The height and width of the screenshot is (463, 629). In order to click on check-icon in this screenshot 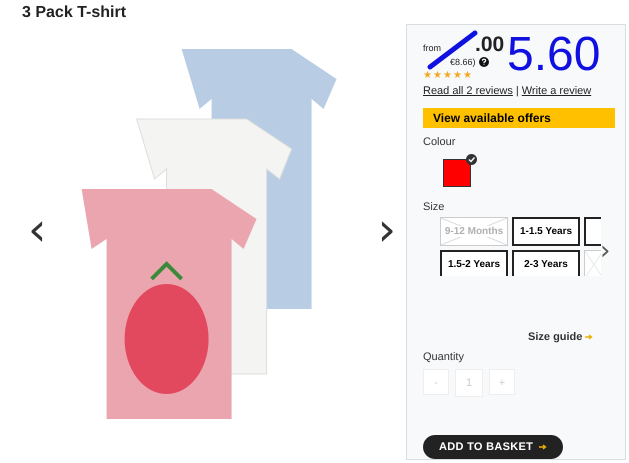, I will do `click(471, 160)`.